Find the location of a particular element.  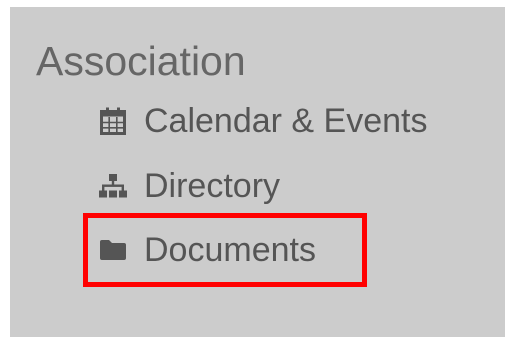

menu-item-label: Calendar & Events is located at coordinates (286, 121).